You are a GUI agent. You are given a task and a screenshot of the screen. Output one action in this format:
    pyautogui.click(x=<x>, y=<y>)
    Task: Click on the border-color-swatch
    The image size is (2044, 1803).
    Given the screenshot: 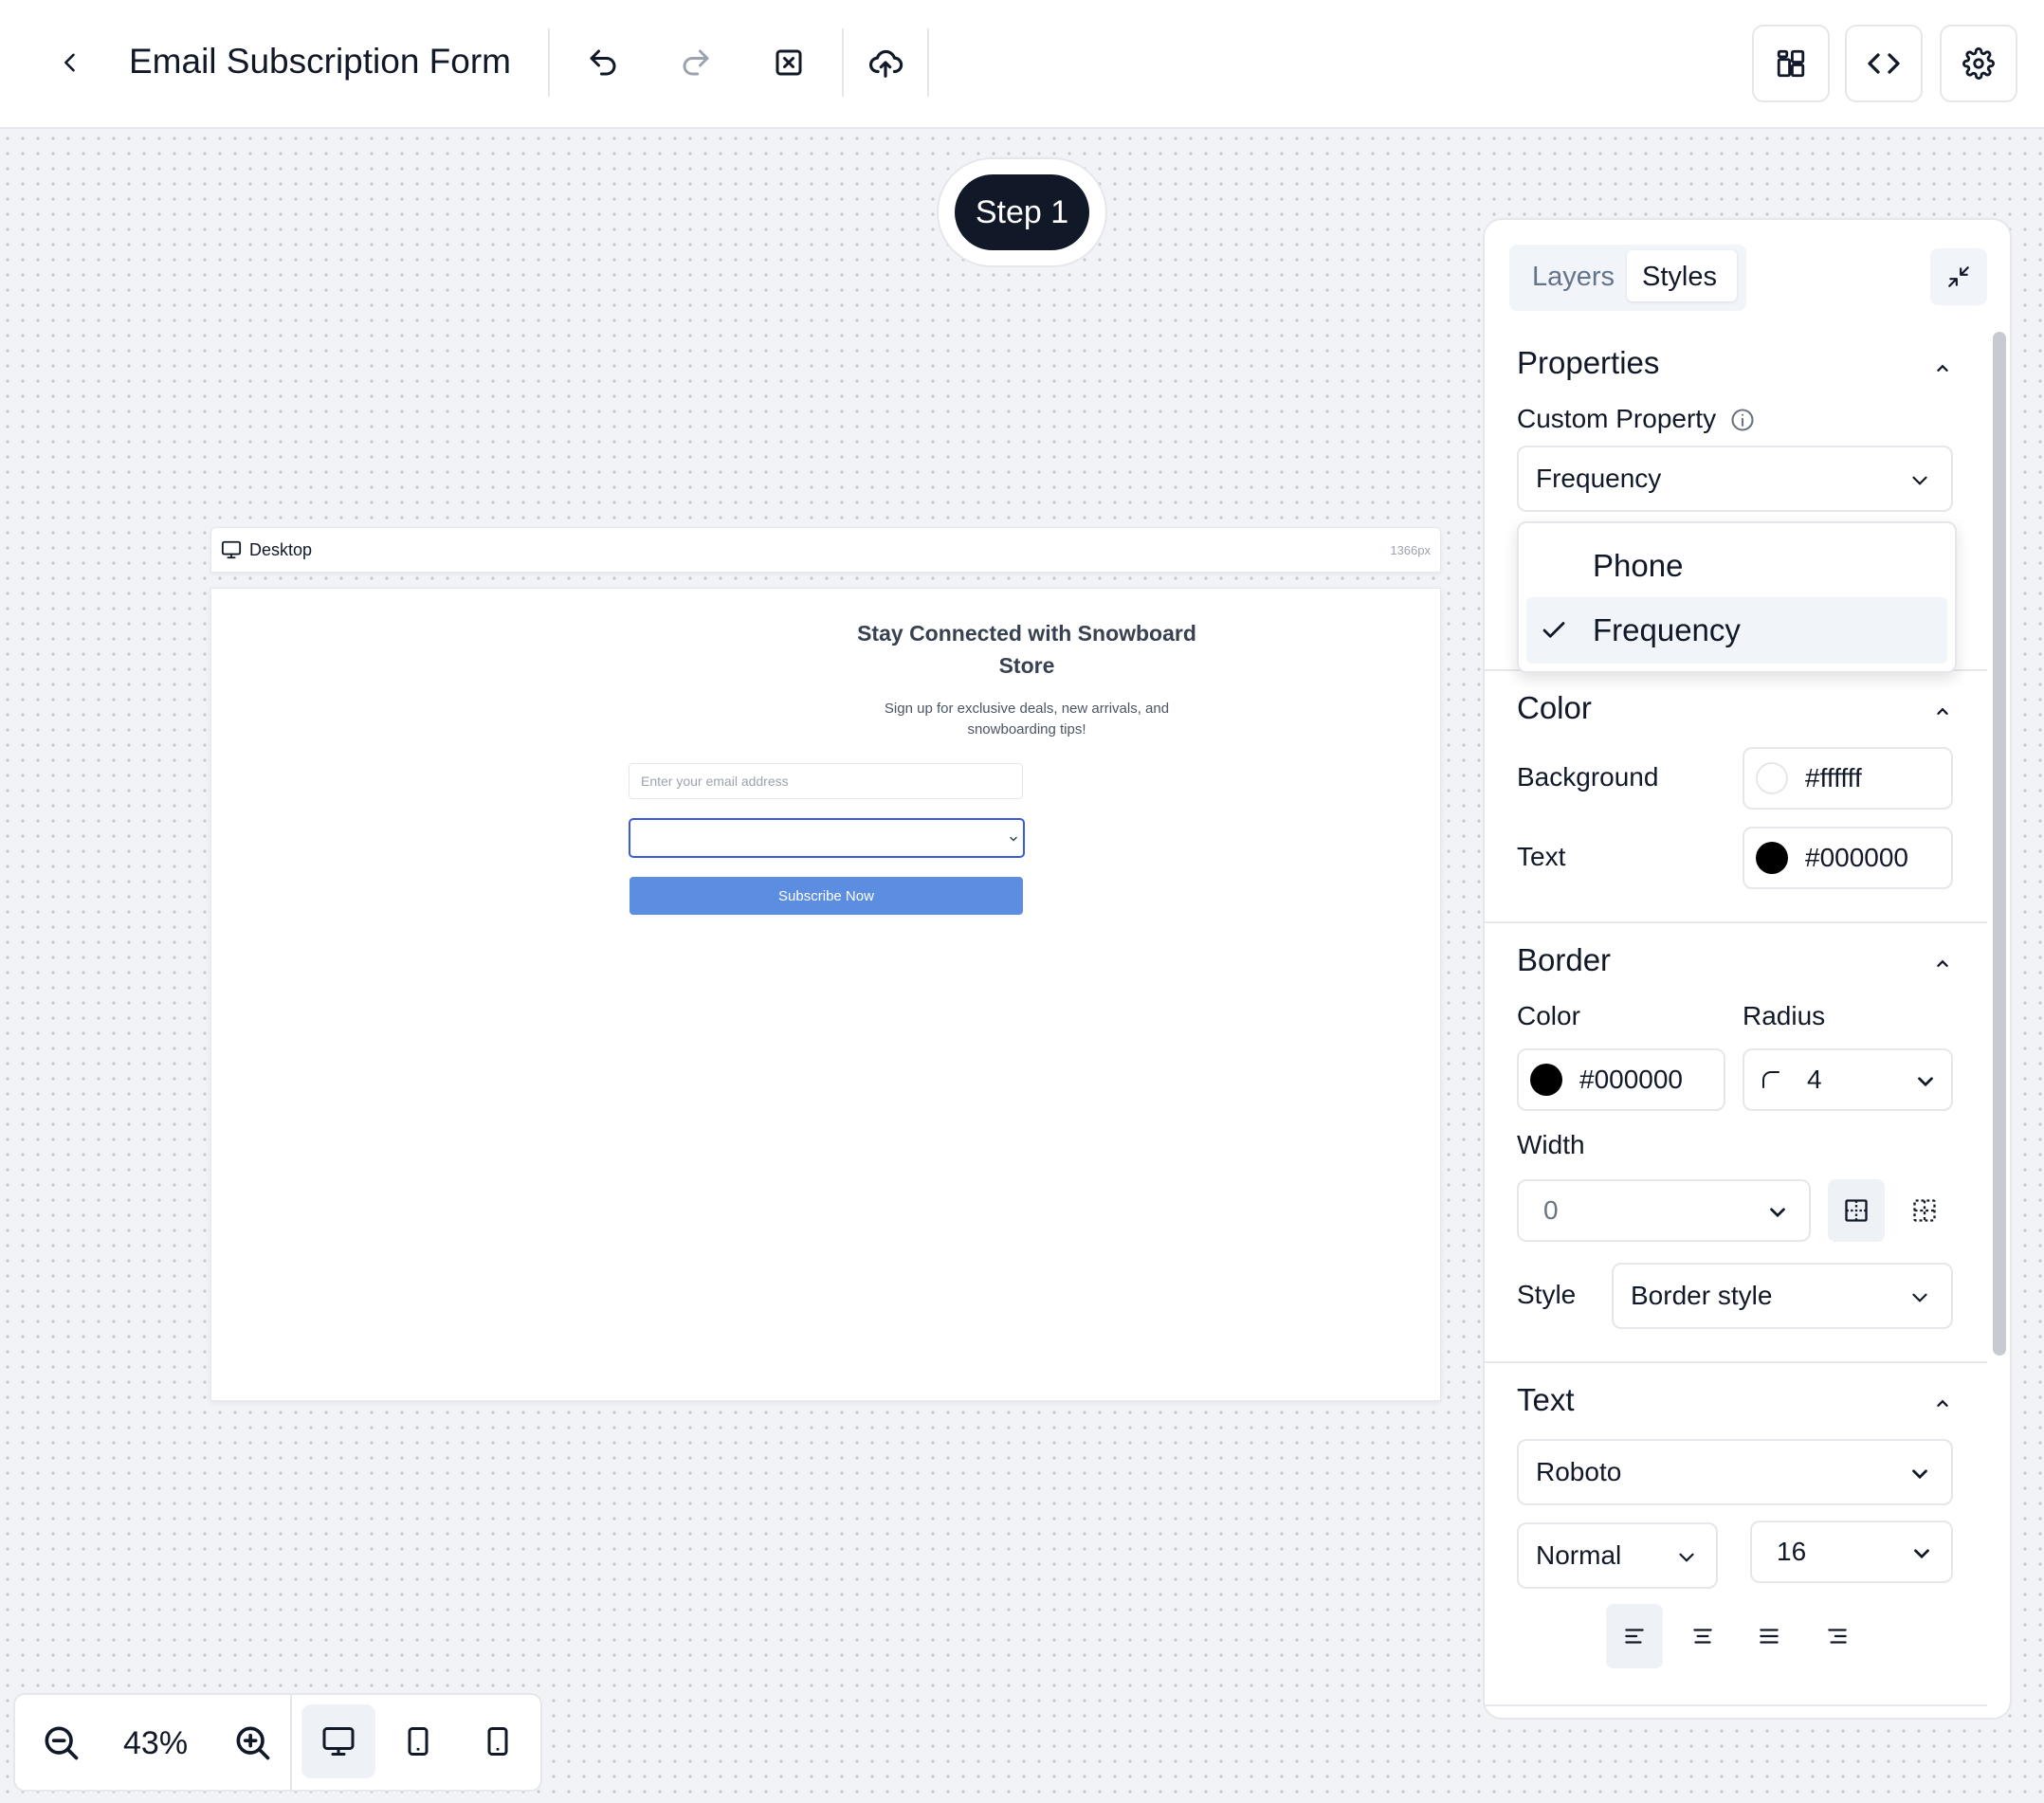 What is the action you would take?
    pyautogui.click(x=1546, y=1080)
    